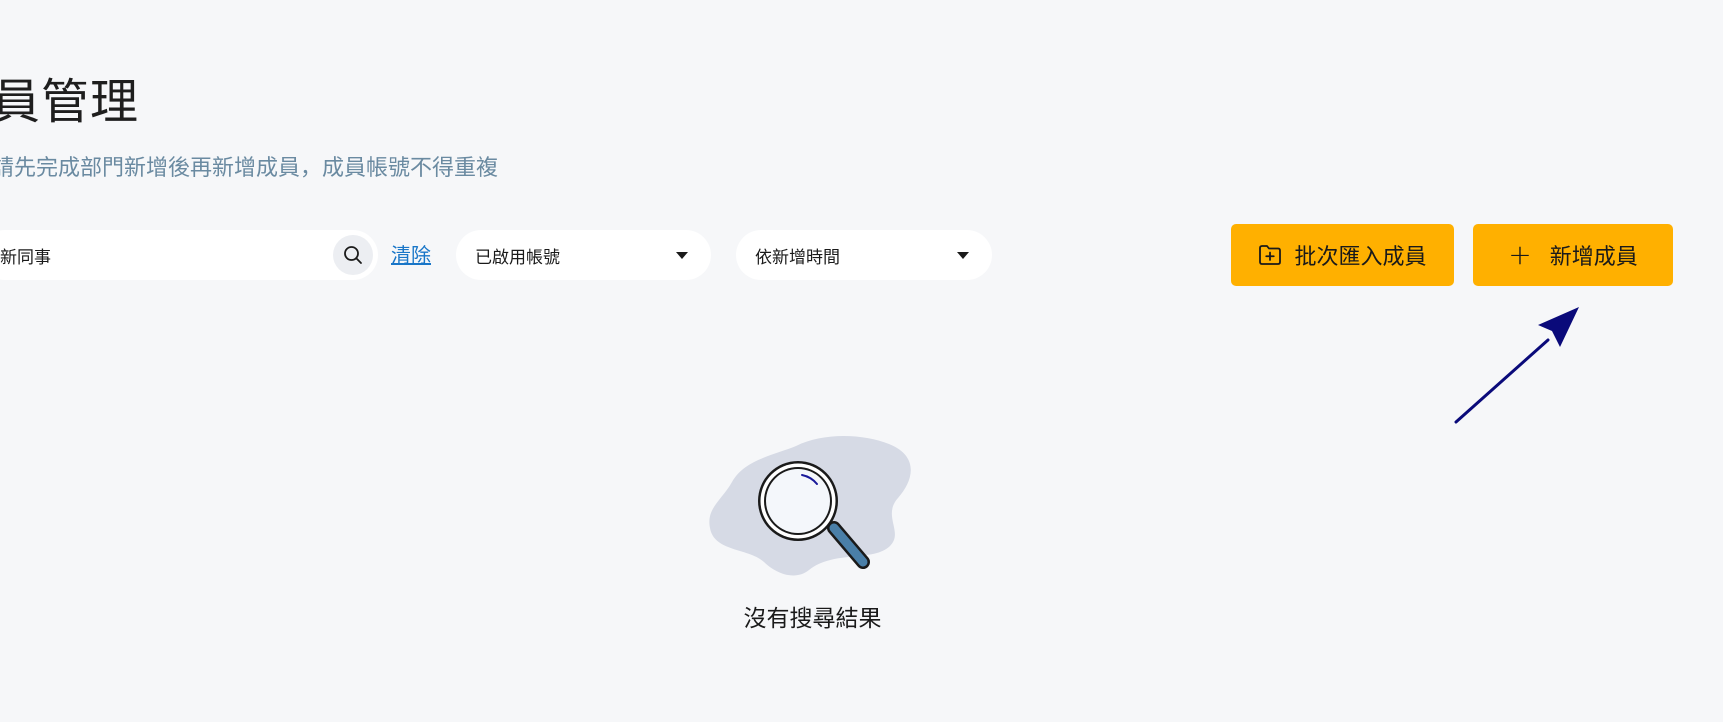 The image size is (1723, 722). Describe the element at coordinates (1593, 257) in the screenshot. I see `add-member-label: 新增成員` at that location.